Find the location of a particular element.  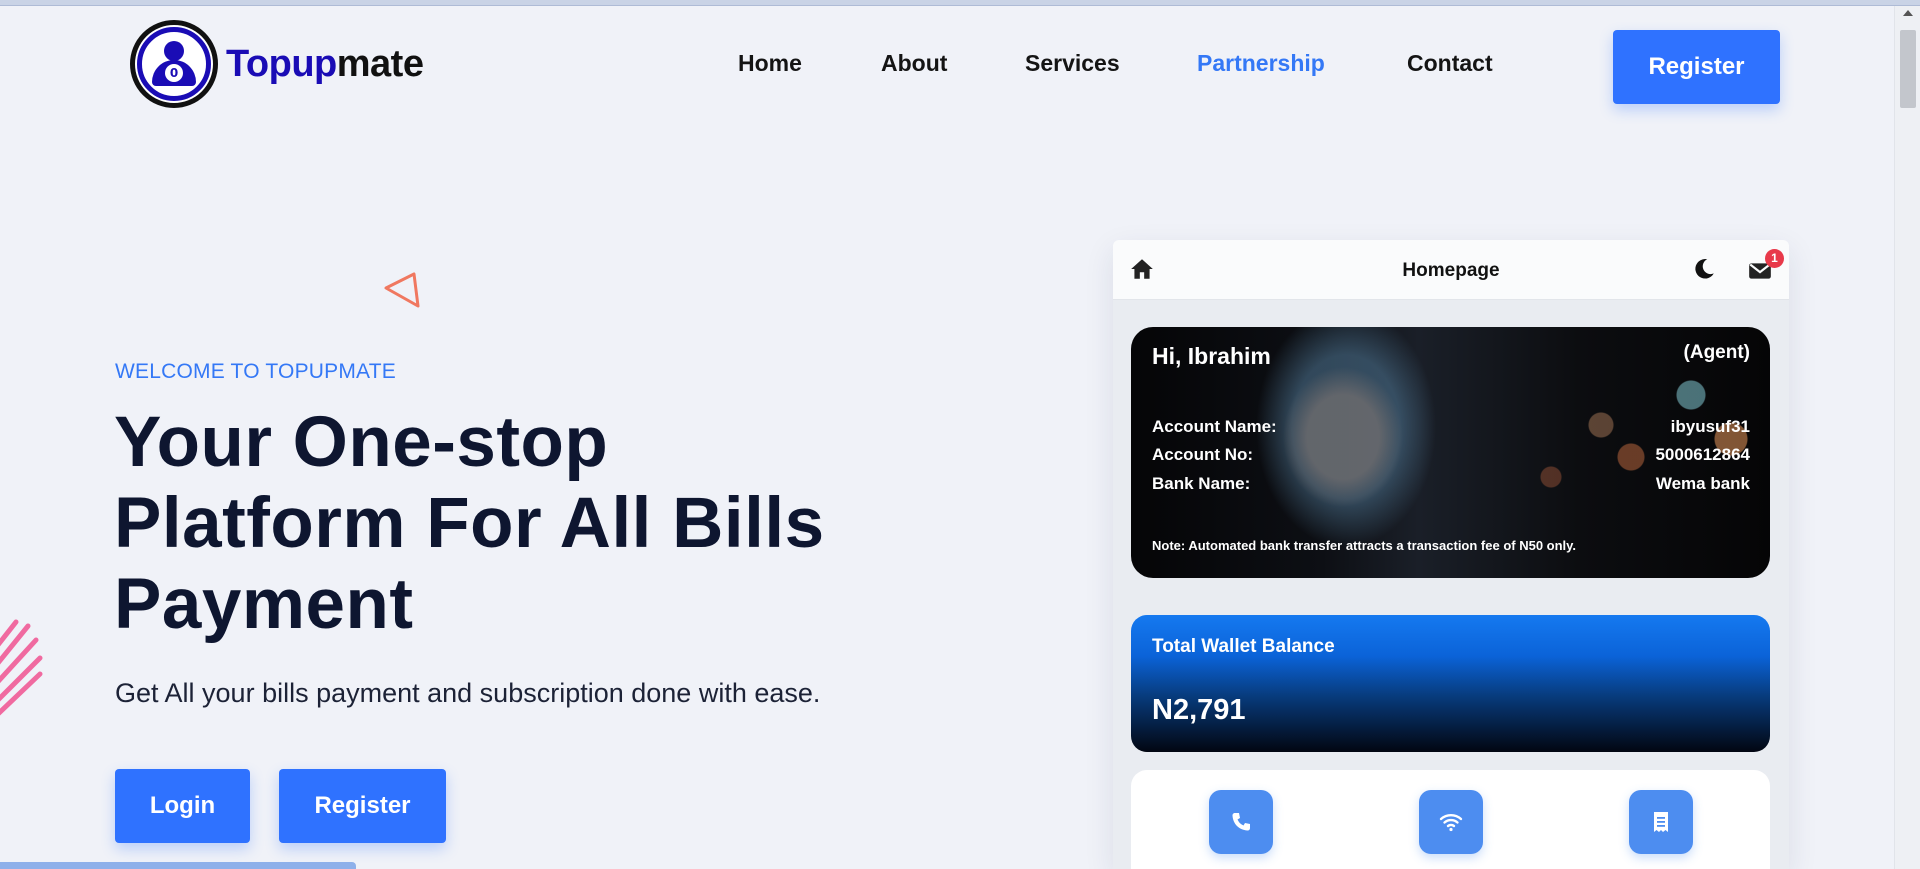

service-data-button is located at coordinates (1451, 822).